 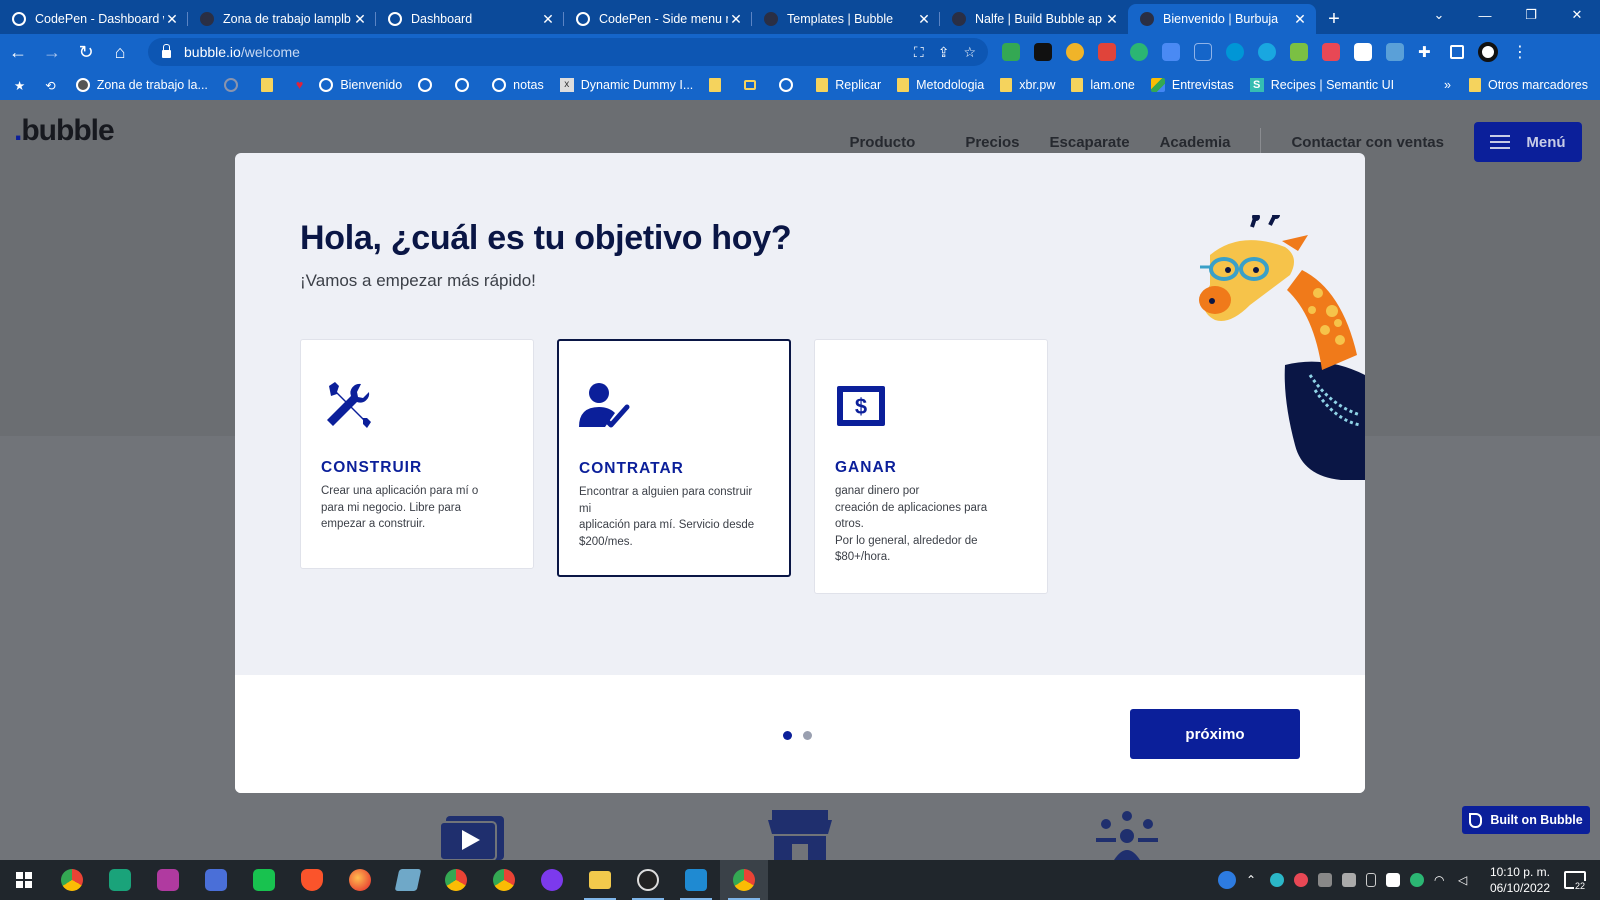 I want to click on other-bookmarks-folder: Otros marcadores, so click(x=1528, y=85).